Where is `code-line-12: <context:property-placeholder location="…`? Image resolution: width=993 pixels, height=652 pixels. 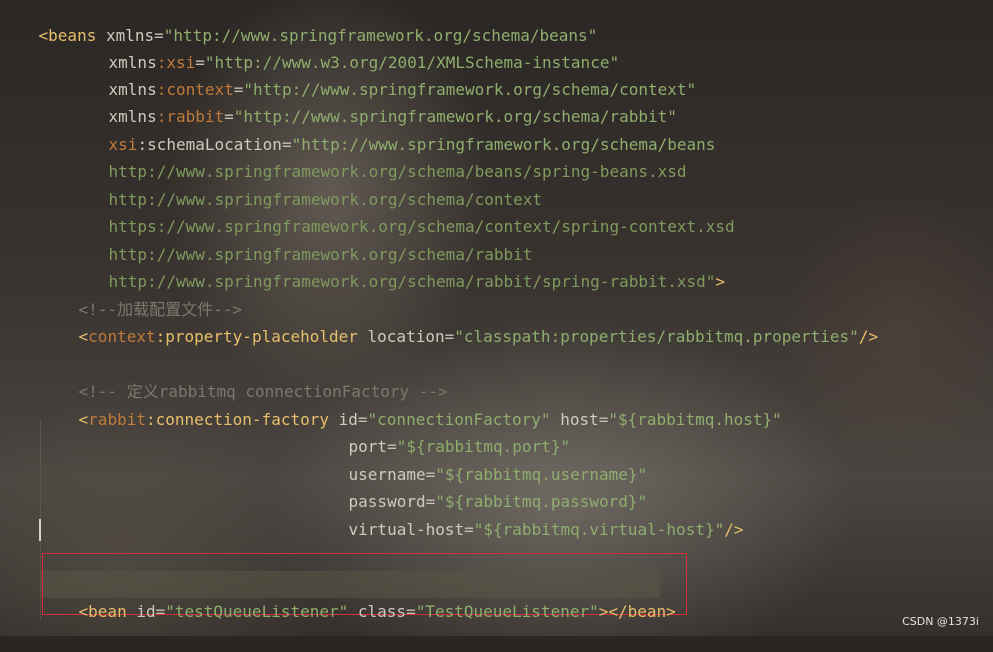
code-line-12: <context:property-placeholder location="… is located at coordinates (459, 321).